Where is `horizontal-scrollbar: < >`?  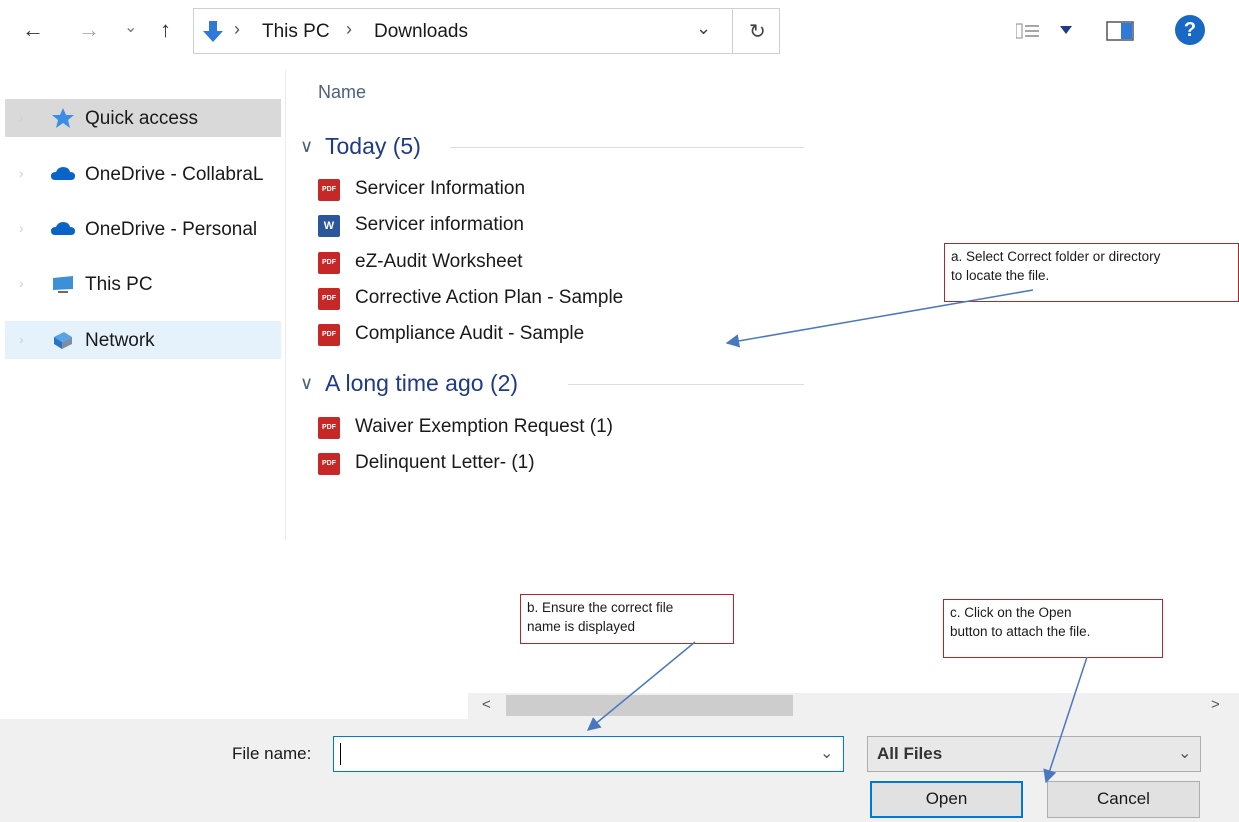
horizontal-scrollbar: < > is located at coordinates (853, 706).